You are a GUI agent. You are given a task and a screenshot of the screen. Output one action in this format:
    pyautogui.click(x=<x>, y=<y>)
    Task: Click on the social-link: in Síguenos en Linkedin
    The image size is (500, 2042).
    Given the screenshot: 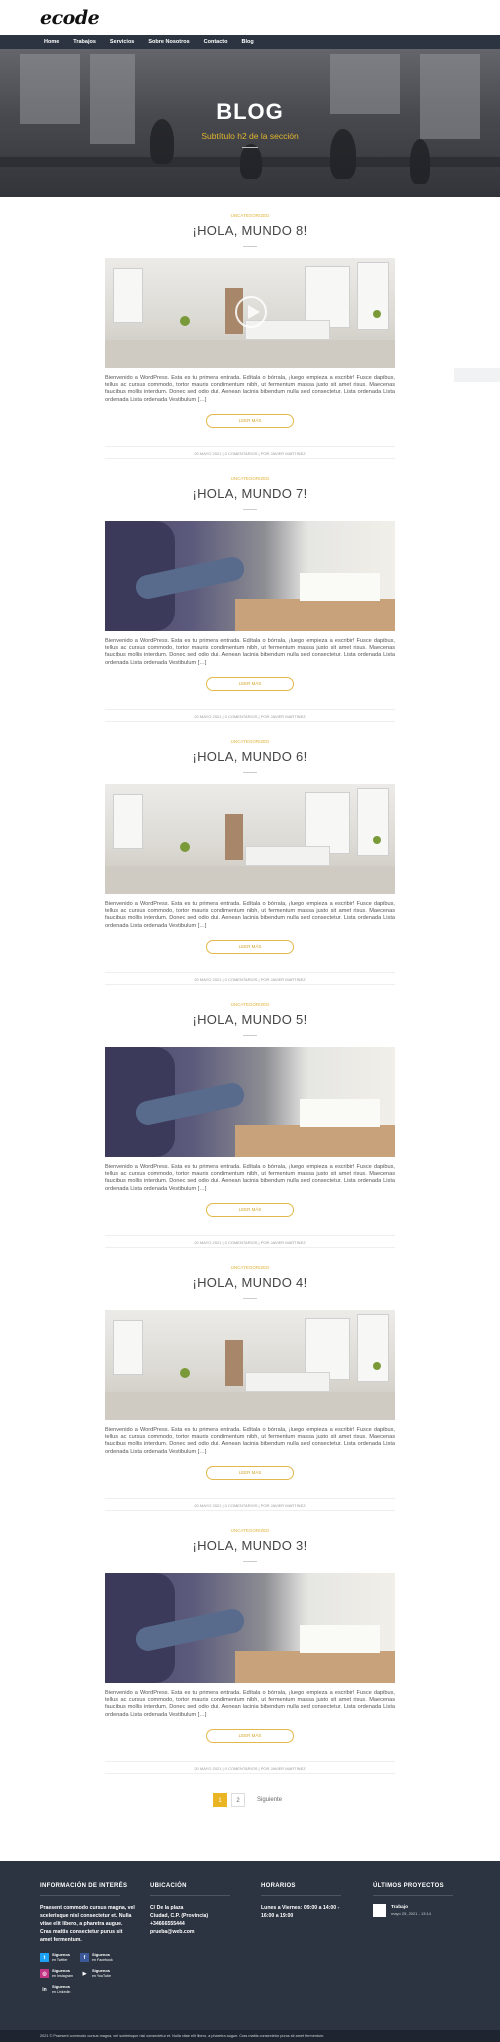 What is the action you would take?
    pyautogui.click(x=60, y=1989)
    